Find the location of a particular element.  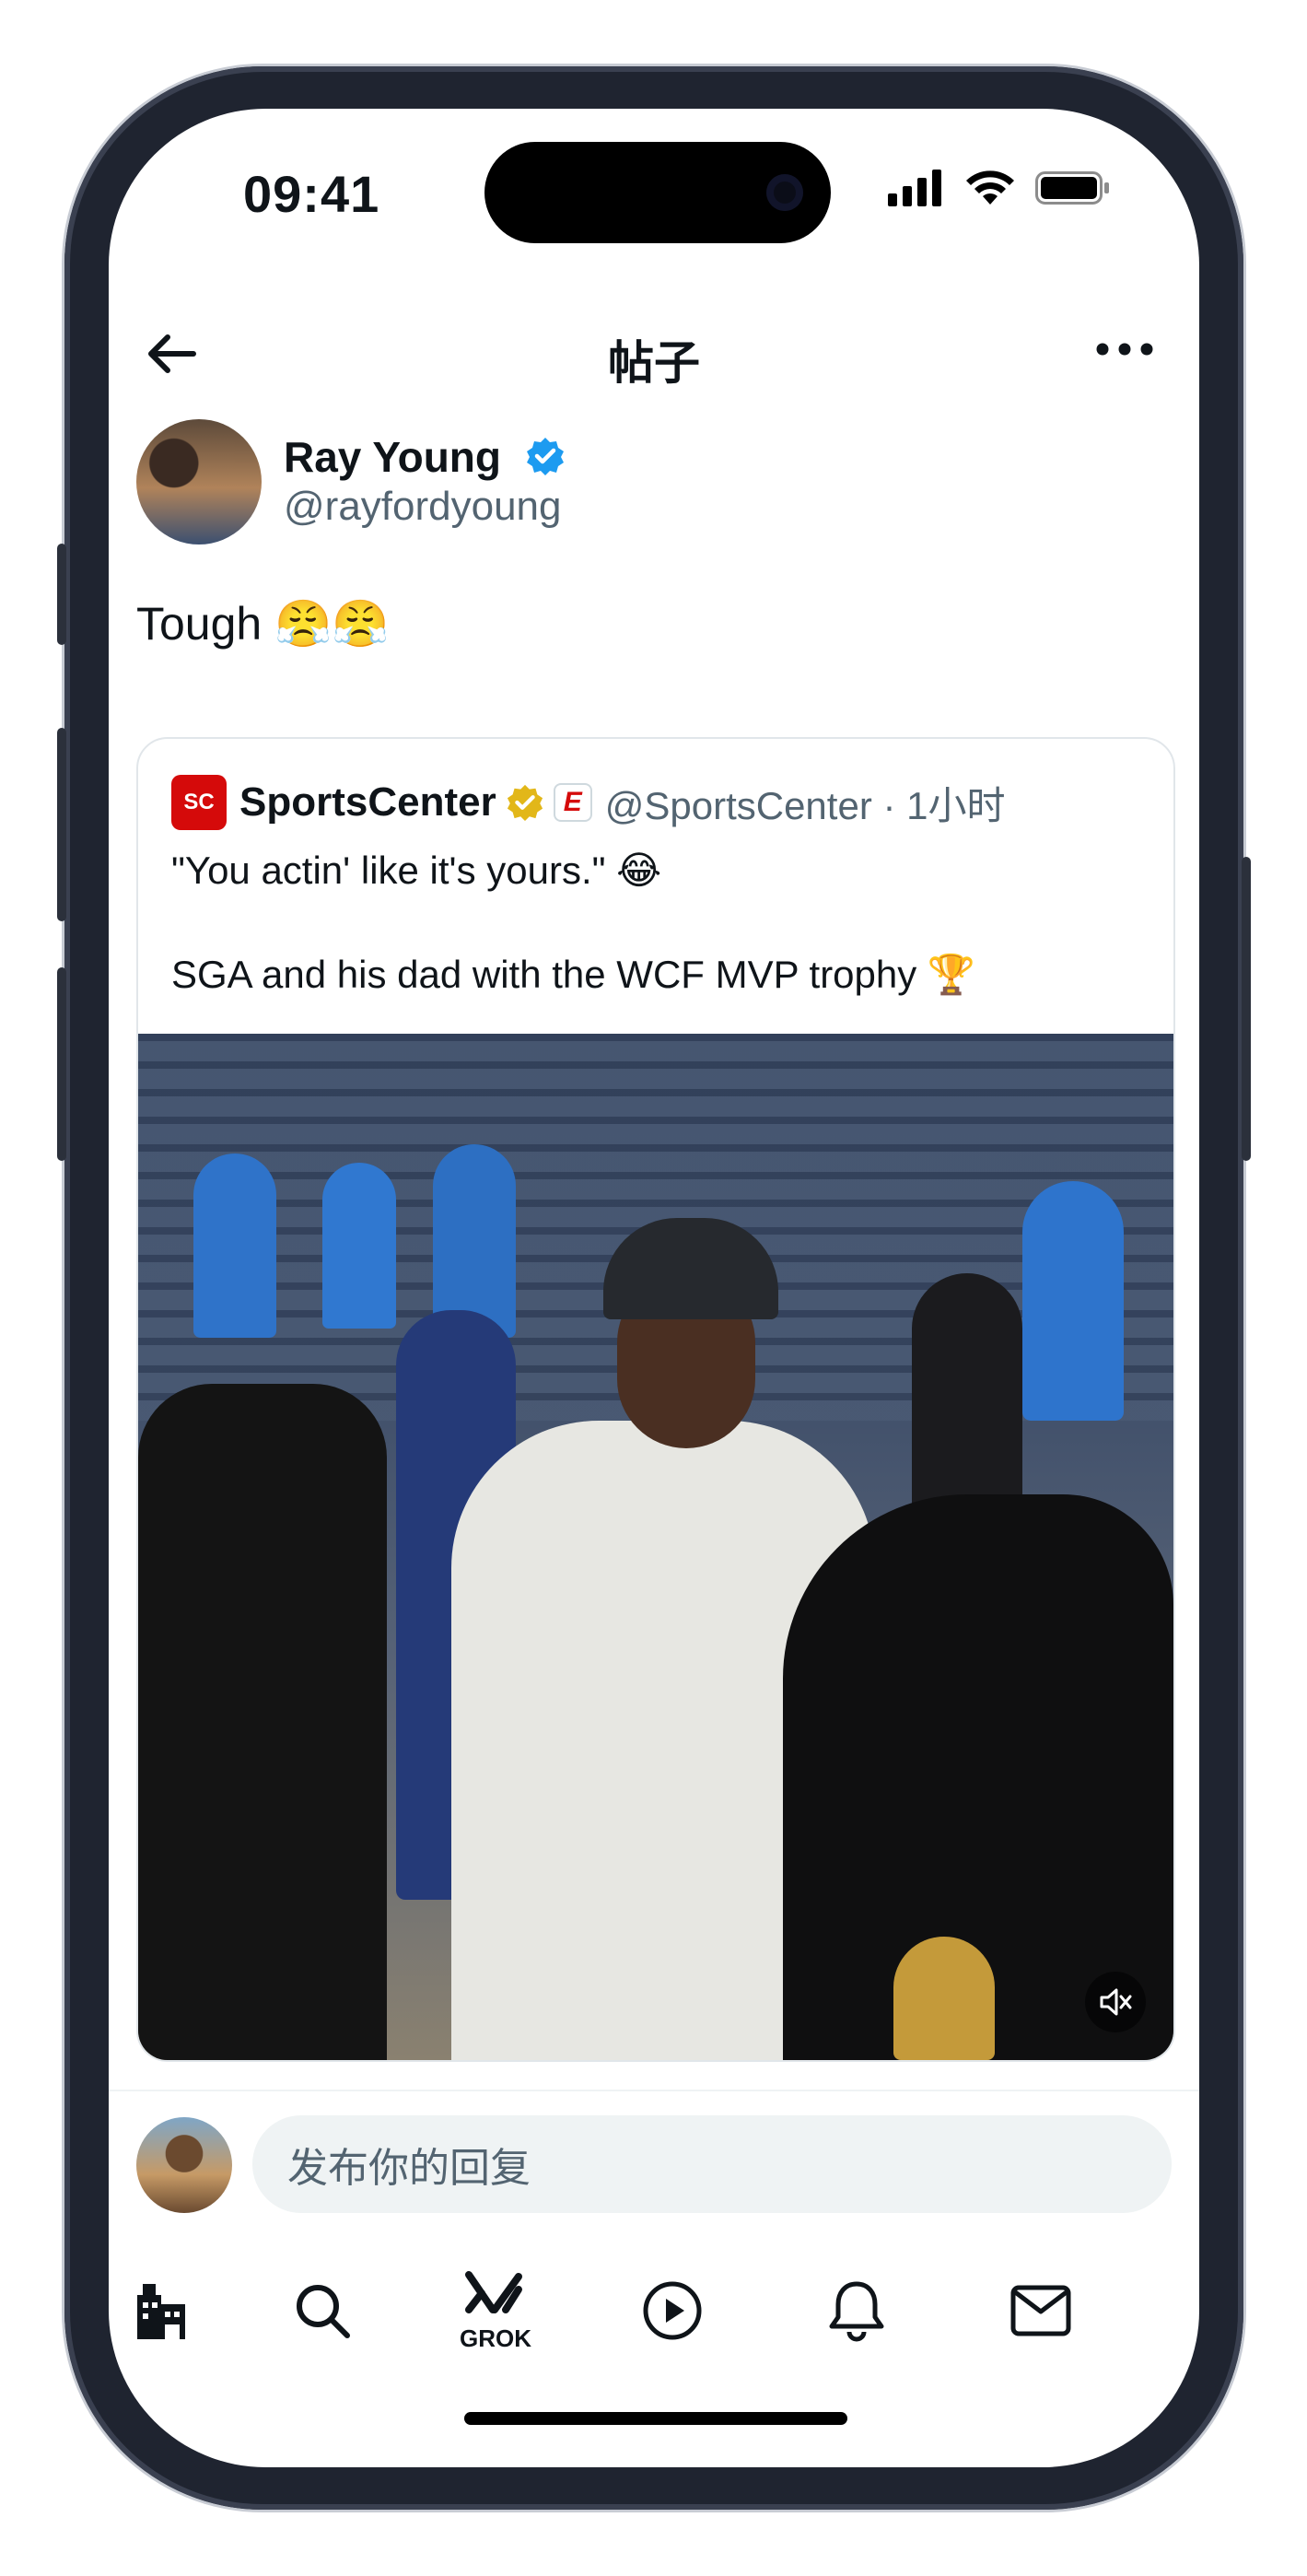

post-text: Tough 😤😤 is located at coordinates (263, 624).